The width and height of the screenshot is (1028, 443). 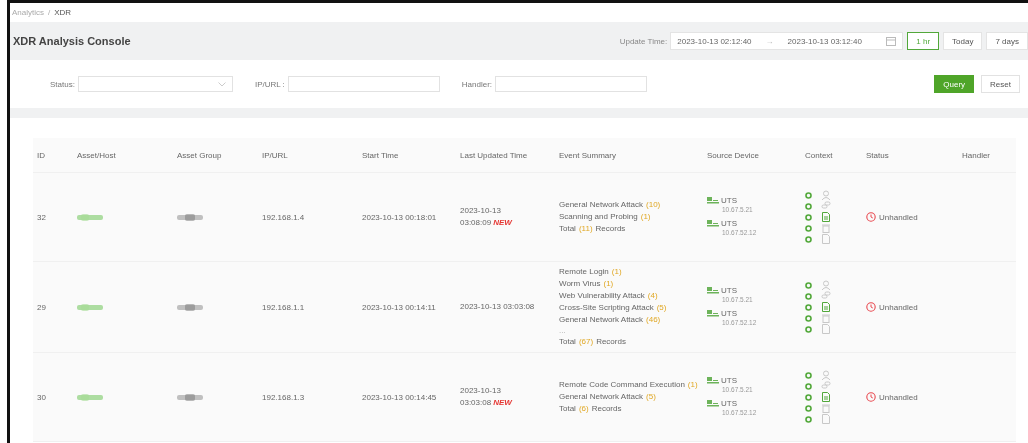 I want to click on field-label: Update Time:, so click(x=643, y=41).